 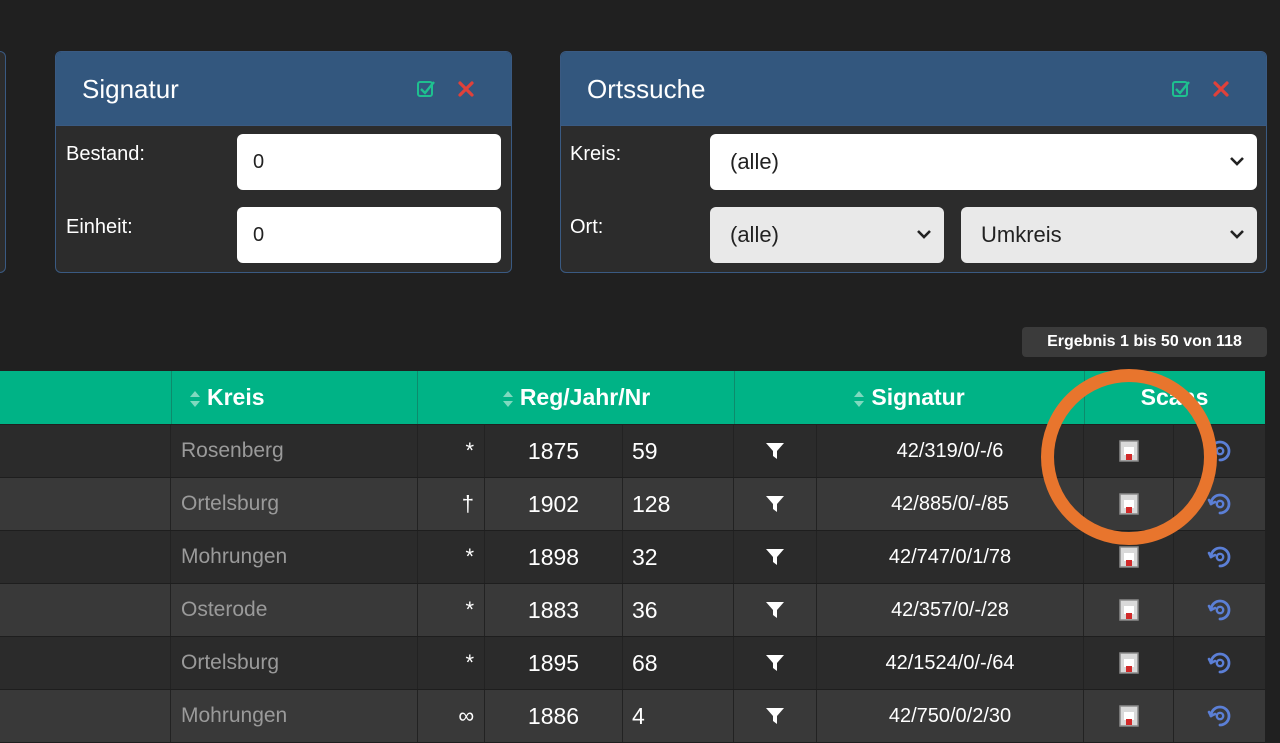 What do you see at coordinates (369, 162) in the screenshot?
I see `bestand-input: 0` at bounding box center [369, 162].